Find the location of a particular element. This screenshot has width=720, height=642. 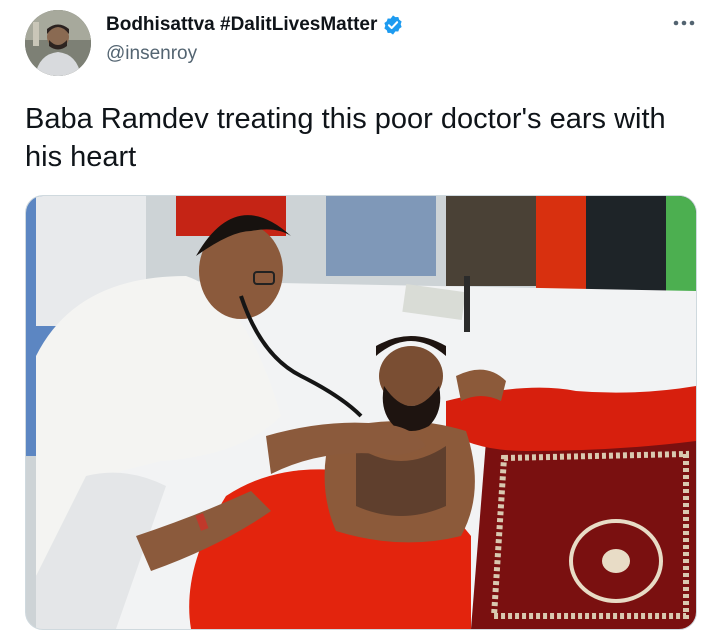

author-display-name: Bodhisattva #DalitLivesMatter is located at coordinates (255, 25).